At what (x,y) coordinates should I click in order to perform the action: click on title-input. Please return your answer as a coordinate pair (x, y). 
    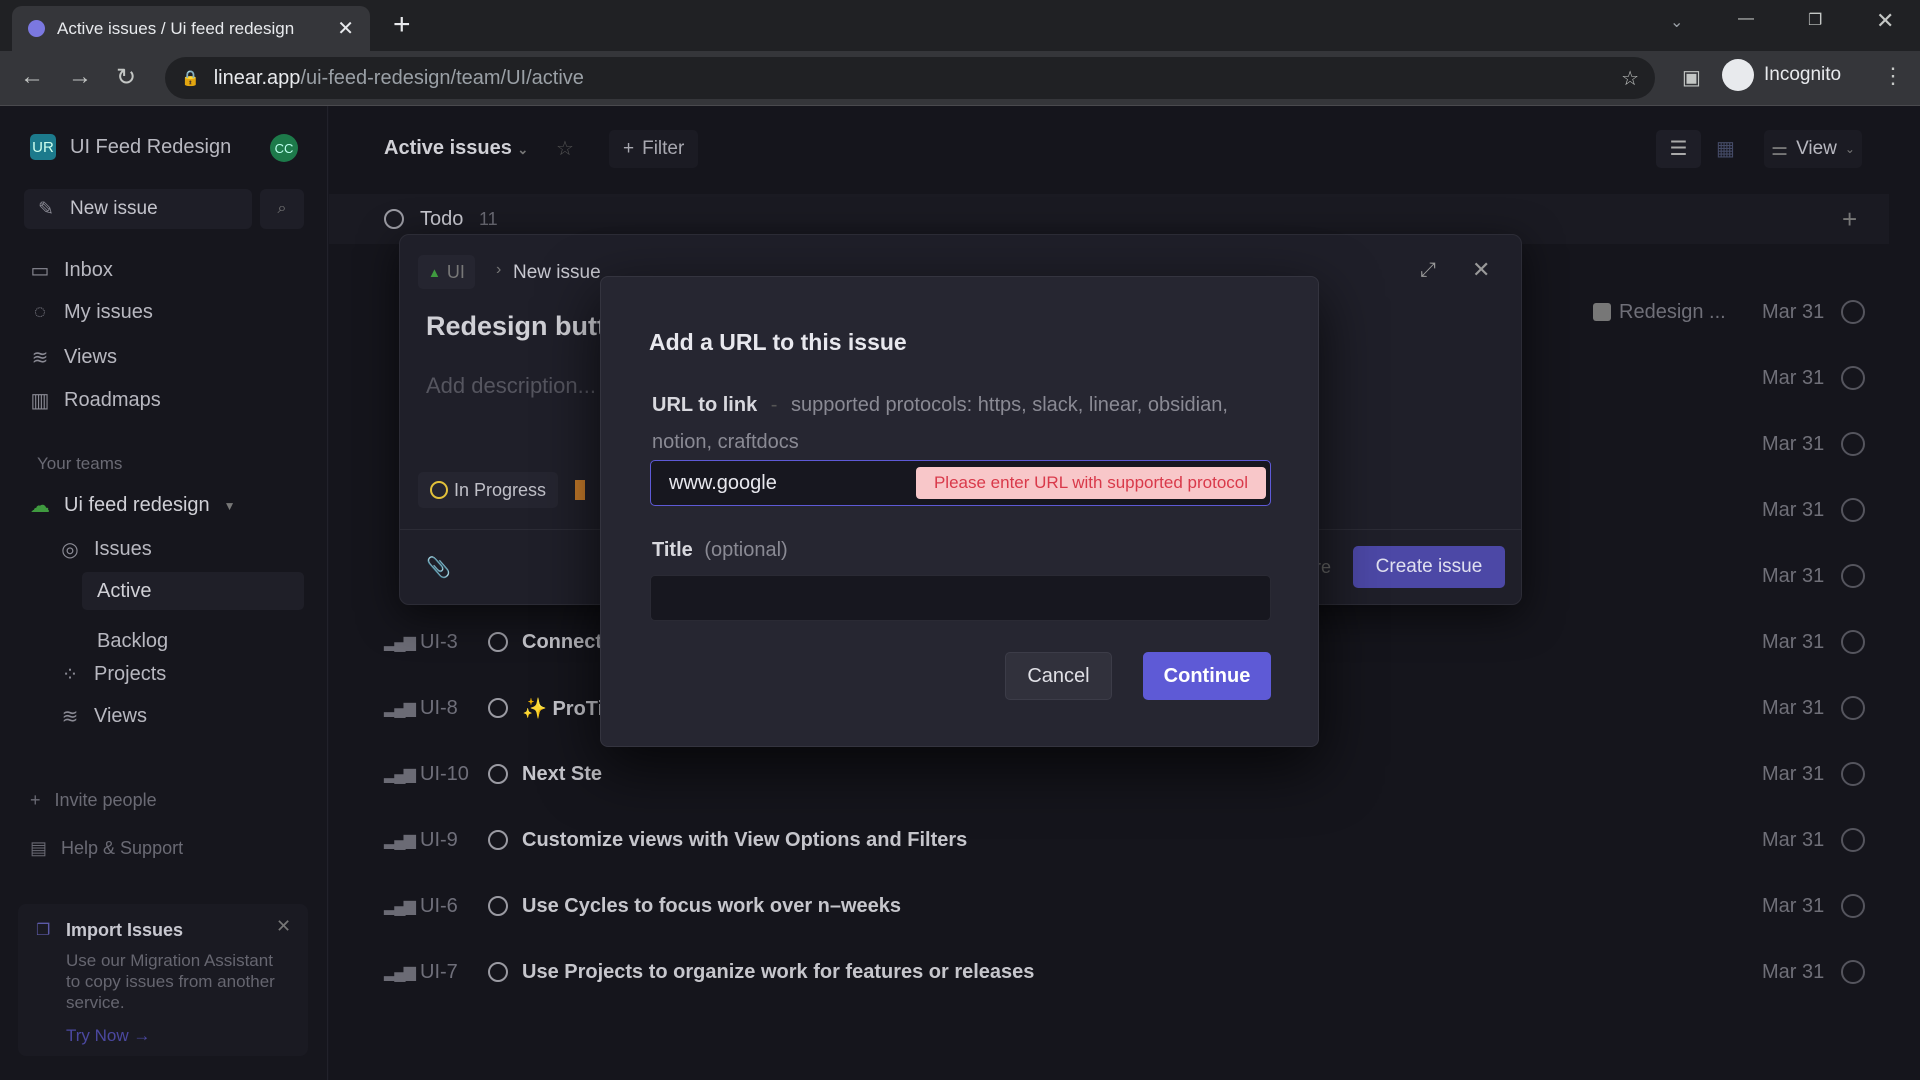
    Looking at the image, I should click on (960, 598).